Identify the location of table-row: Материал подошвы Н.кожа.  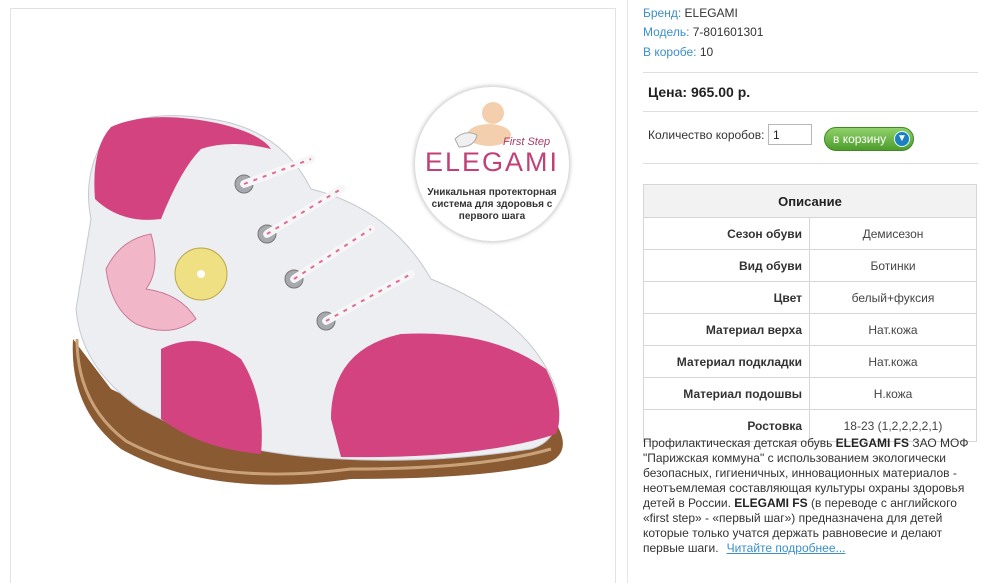
(810, 393).